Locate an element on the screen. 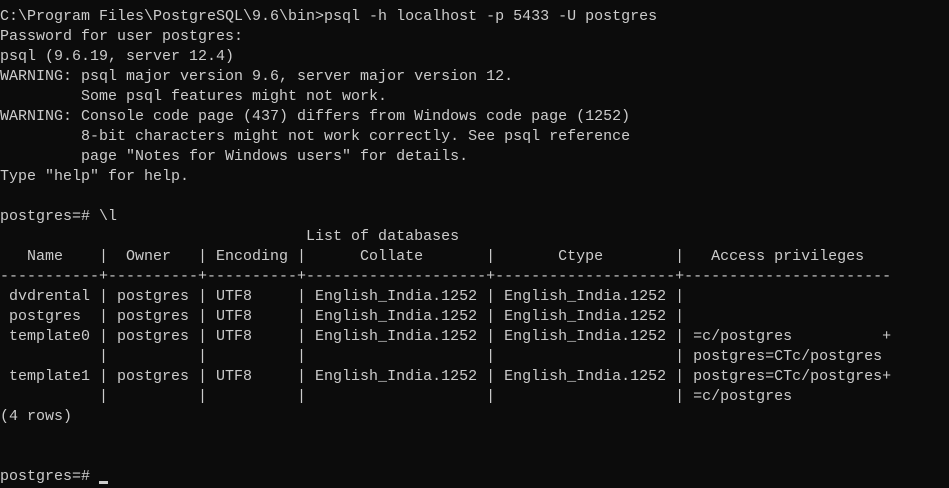 The width and height of the screenshot is (949, 488). terminal-line: Some psql features might not work. is located at coordinates (194, 96).